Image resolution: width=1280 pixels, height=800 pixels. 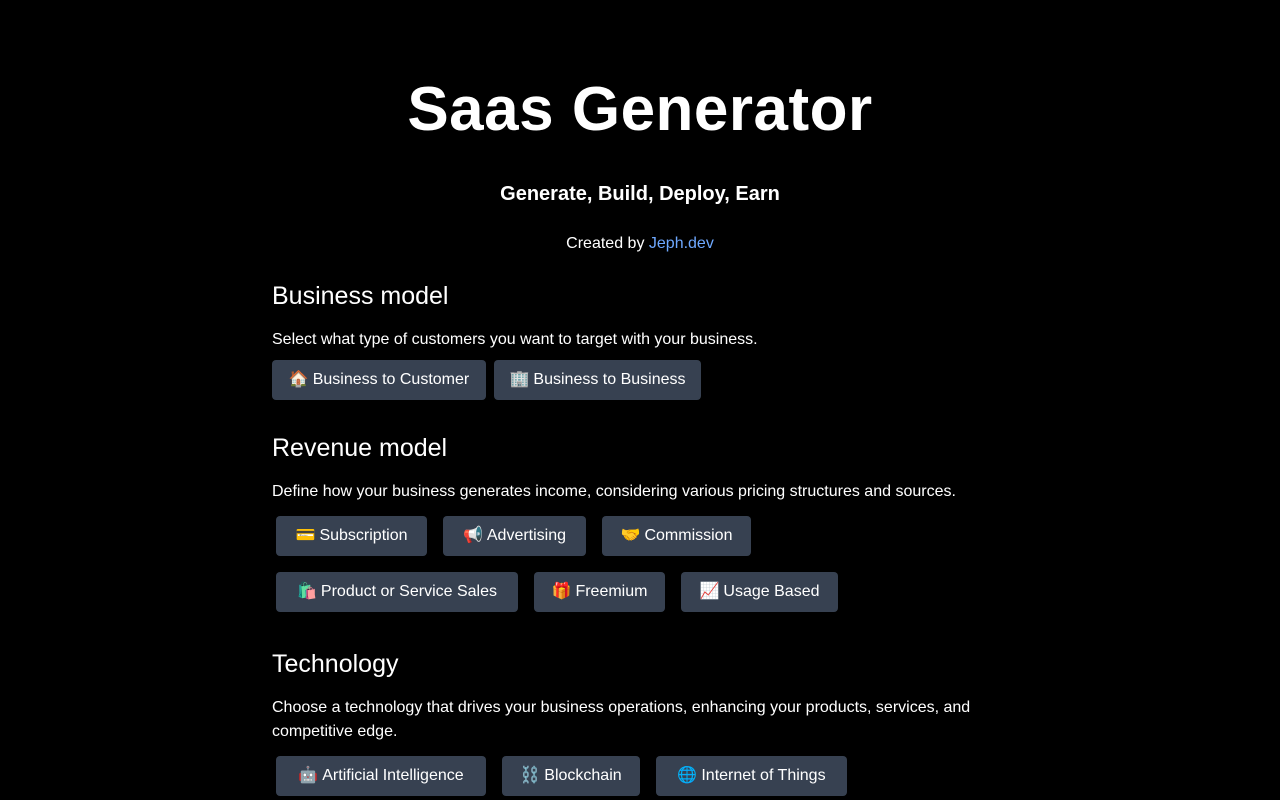 I want to click on gift-icon: 🎁, so click(x=561, y=591).